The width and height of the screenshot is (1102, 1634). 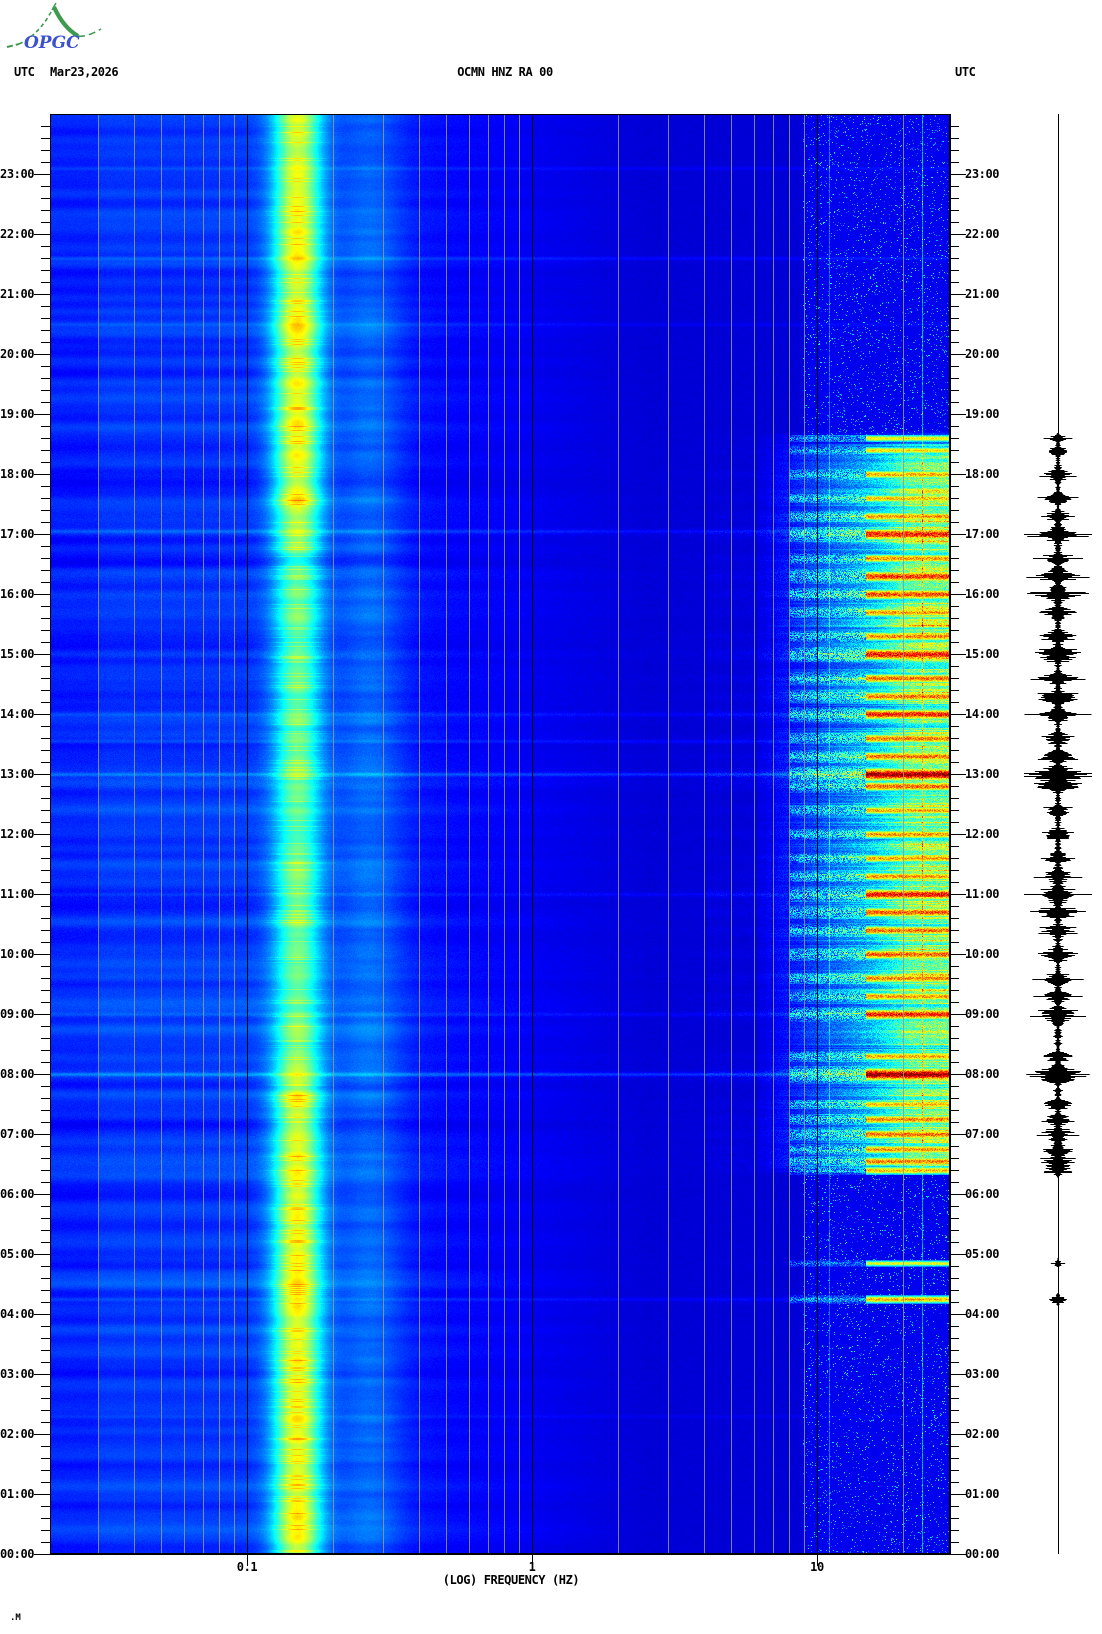 What do you see at coordinates (982, 1254) in the screenshot?
I see `time-label-right: 05:00` at bounding box center [982, 1254].